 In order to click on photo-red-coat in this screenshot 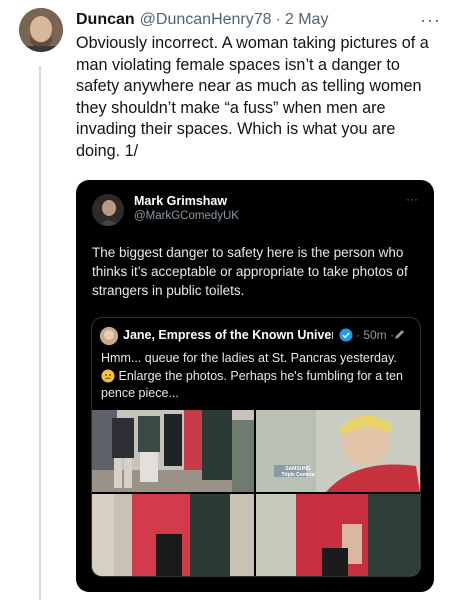, I will do `click(173, 535)`.